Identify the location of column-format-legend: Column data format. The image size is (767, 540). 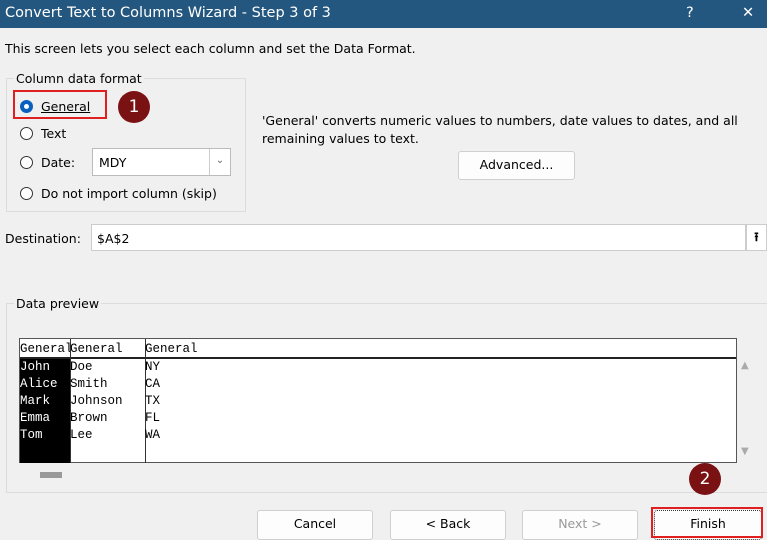
(79, 78).